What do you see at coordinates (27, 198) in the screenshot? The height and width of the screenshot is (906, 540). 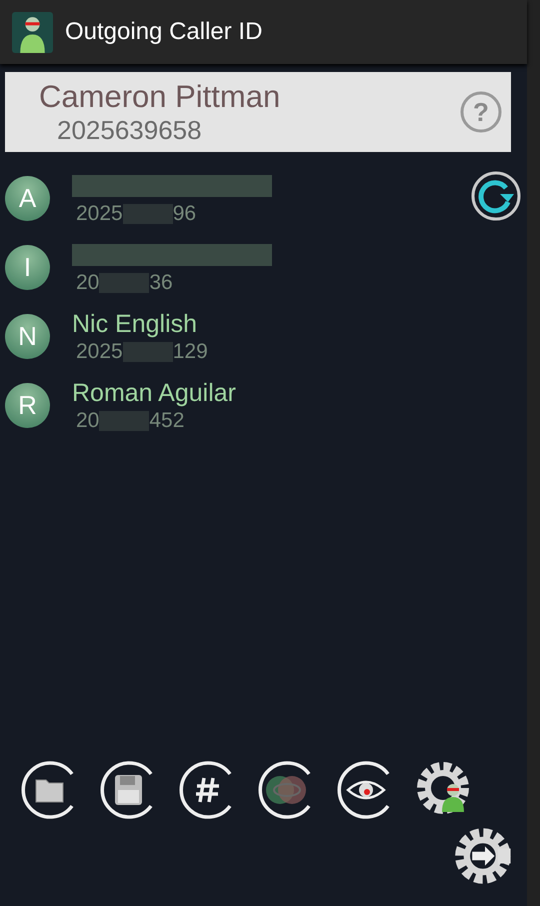 I see `contact-avatar: A` at bounding box center [27, 198].